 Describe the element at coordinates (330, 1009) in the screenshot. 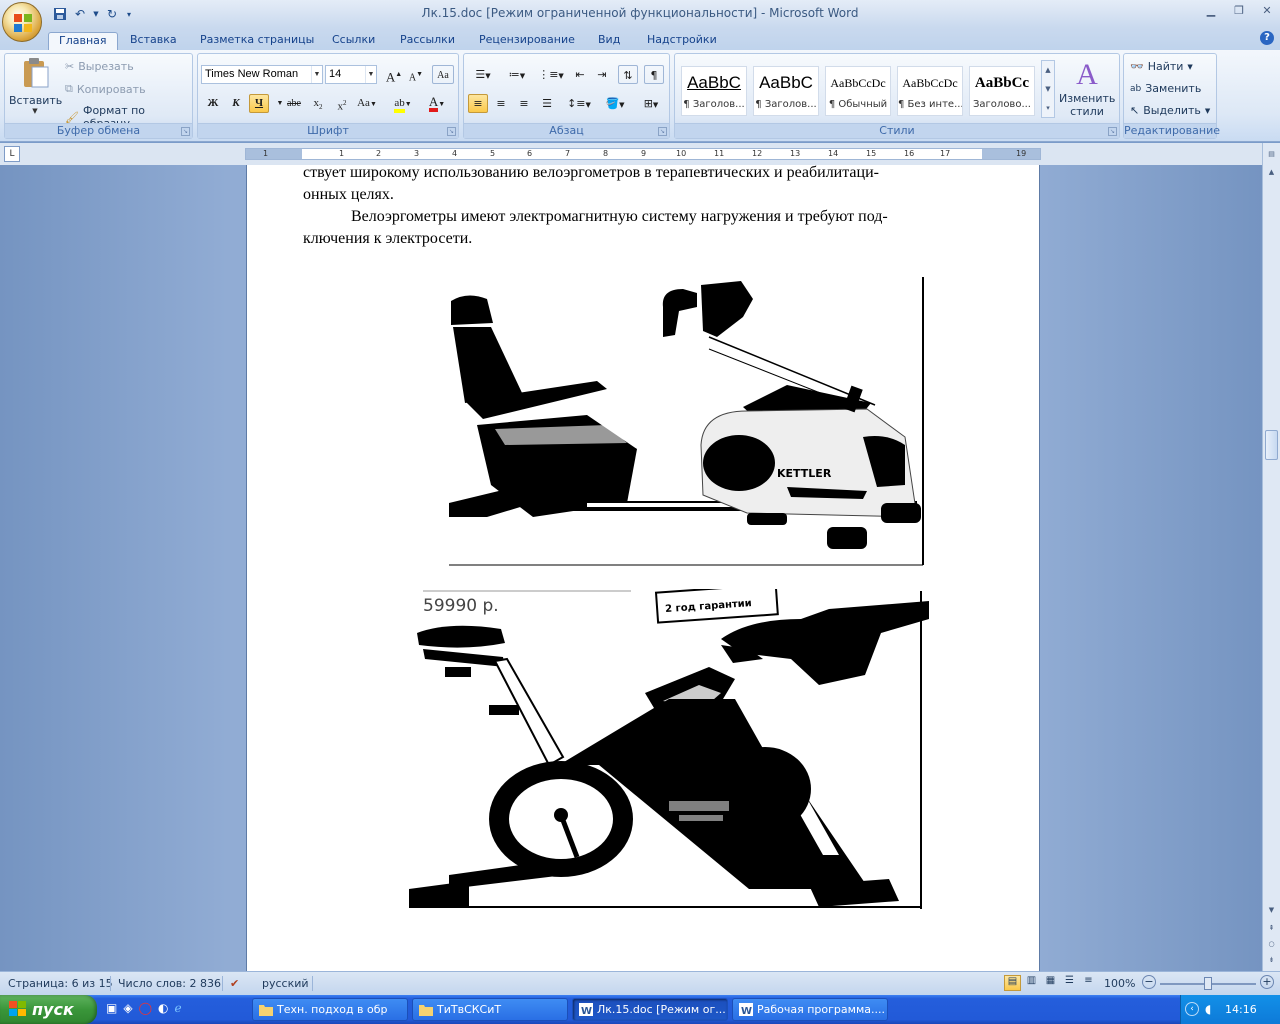

I see `task-folder-1: Техн. подход в обр` at that location.